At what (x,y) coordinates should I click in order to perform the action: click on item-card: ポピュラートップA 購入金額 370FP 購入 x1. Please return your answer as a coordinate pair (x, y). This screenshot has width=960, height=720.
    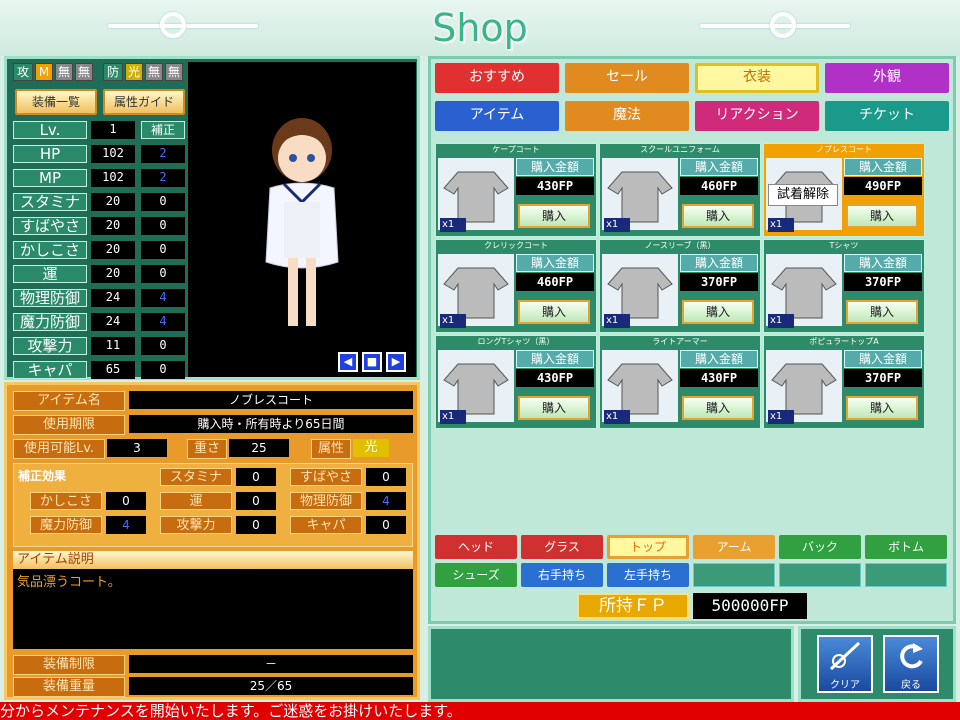
    Looking at the image, I should click on (844, 382).